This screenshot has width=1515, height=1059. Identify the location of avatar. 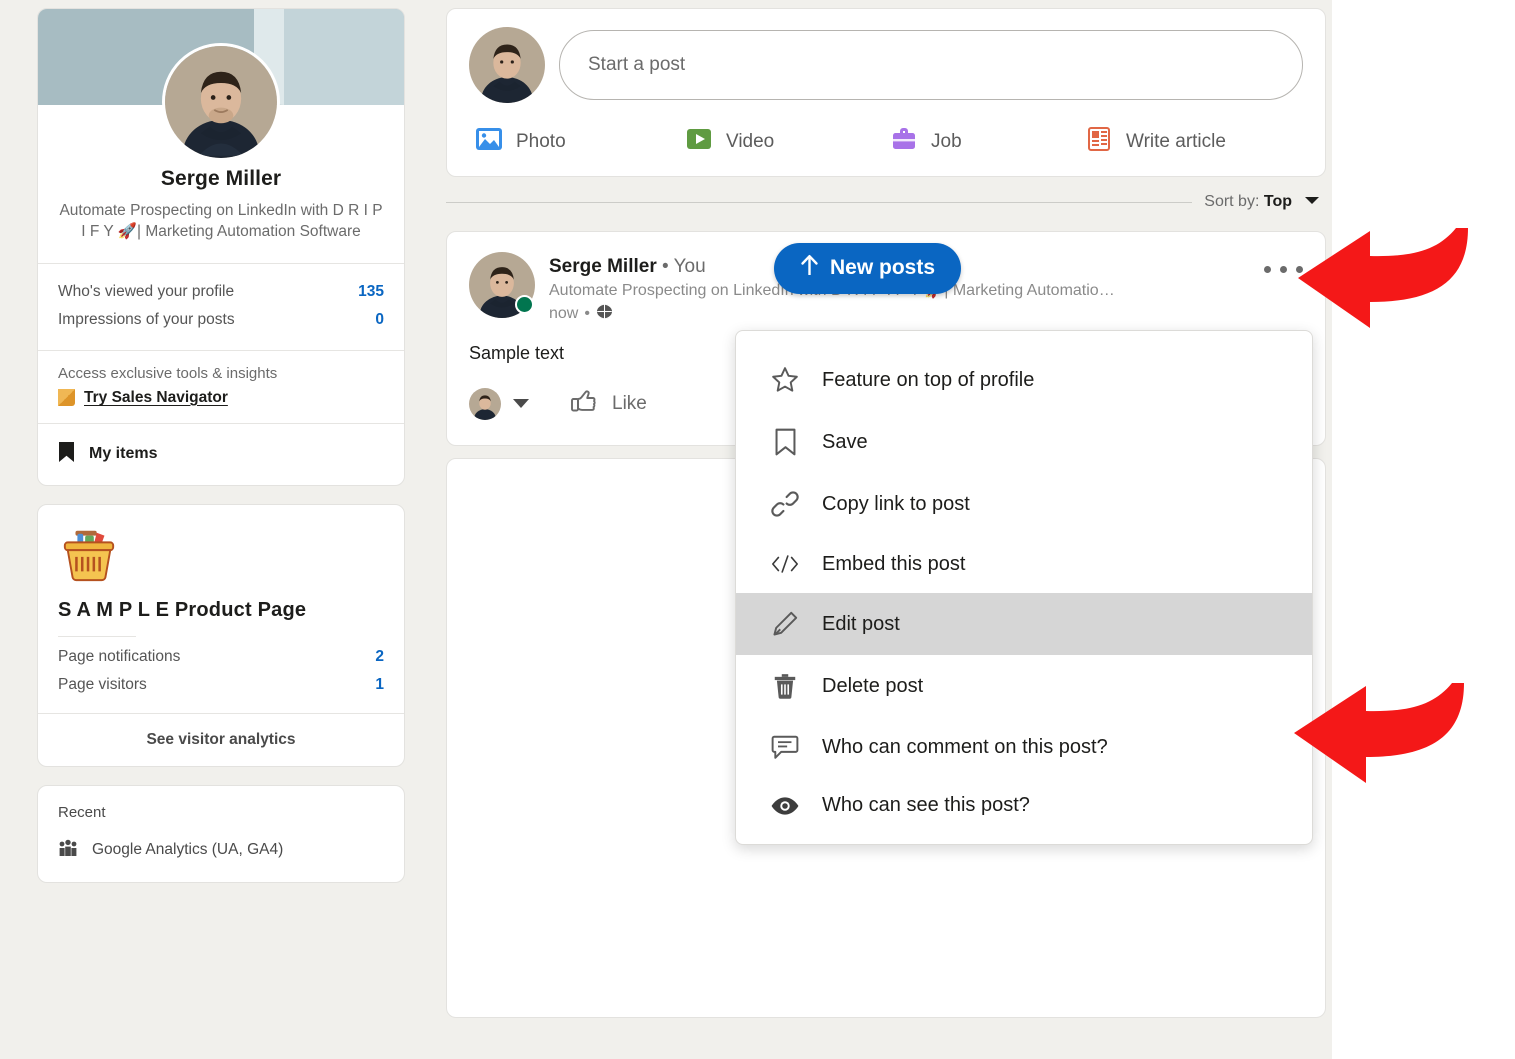
(221, 102).